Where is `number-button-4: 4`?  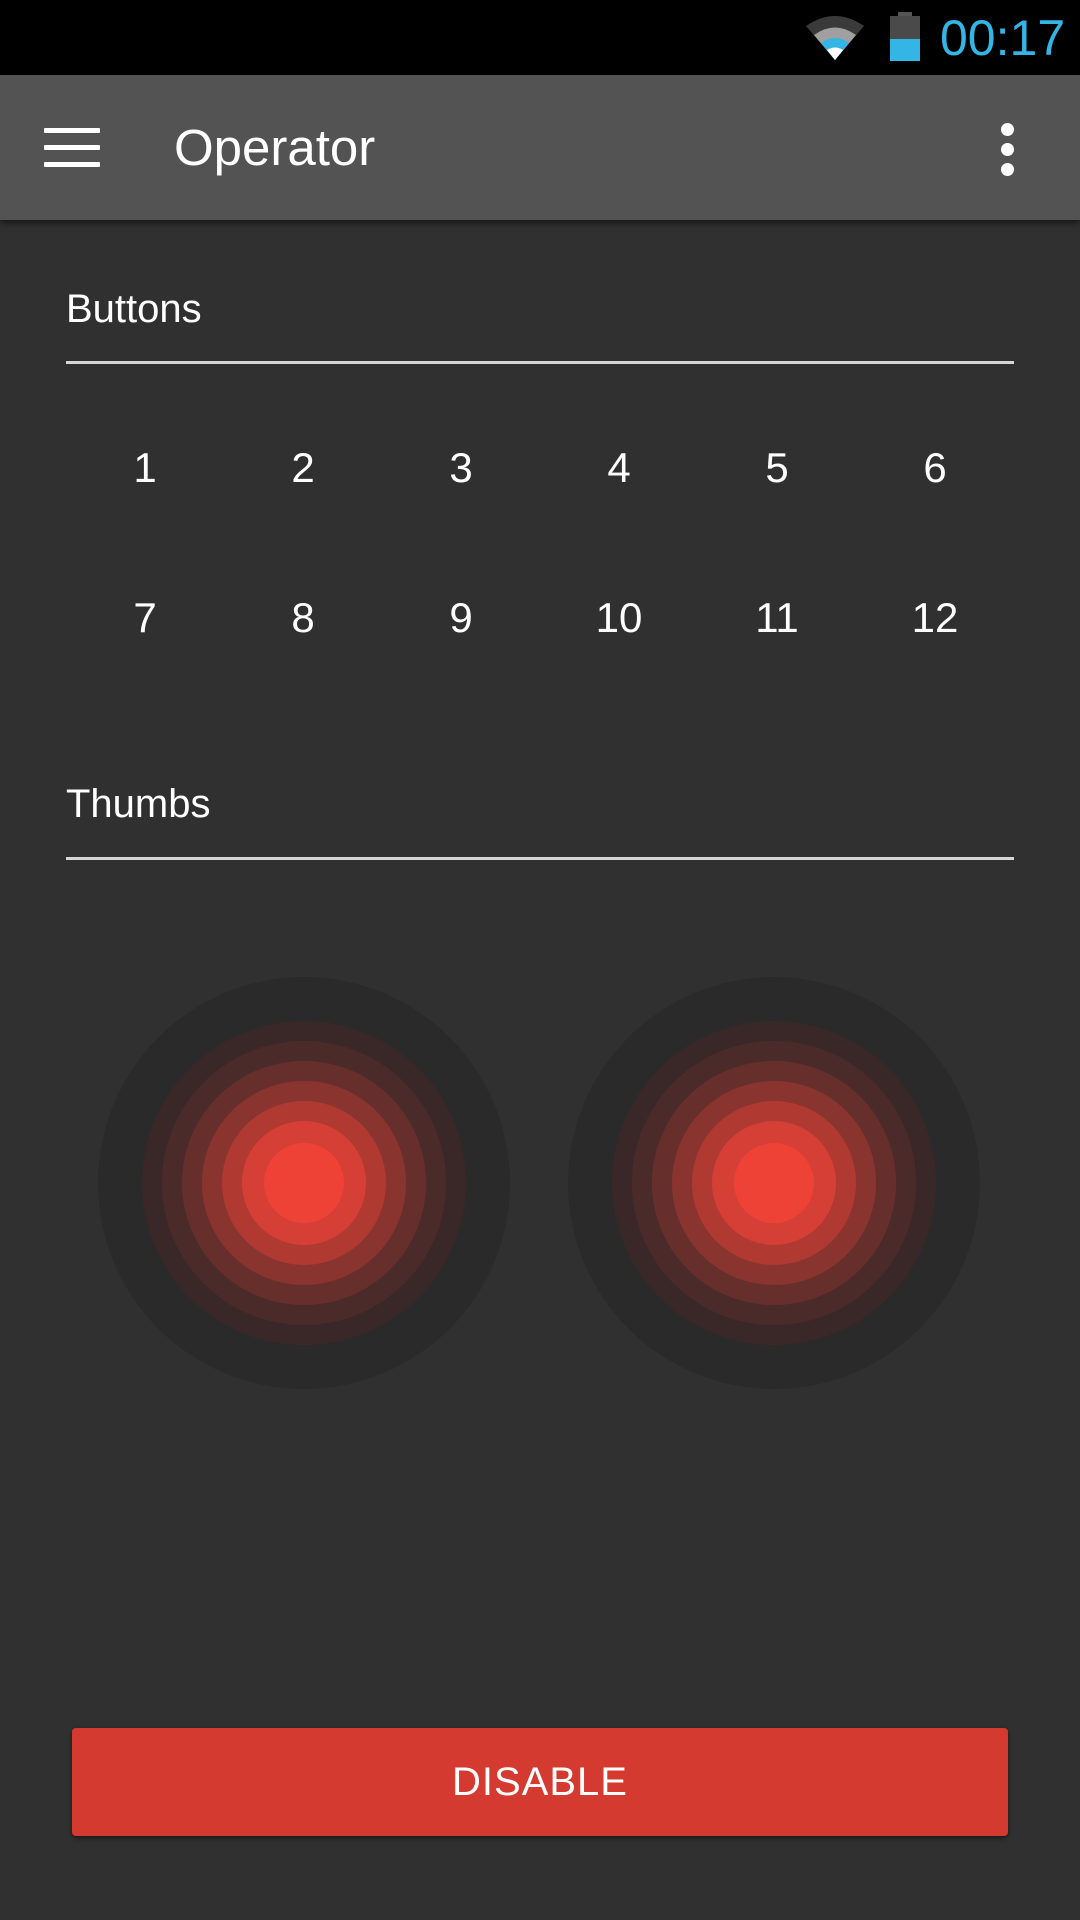 number-button-4: 4 is located at coordinates (619, 468).